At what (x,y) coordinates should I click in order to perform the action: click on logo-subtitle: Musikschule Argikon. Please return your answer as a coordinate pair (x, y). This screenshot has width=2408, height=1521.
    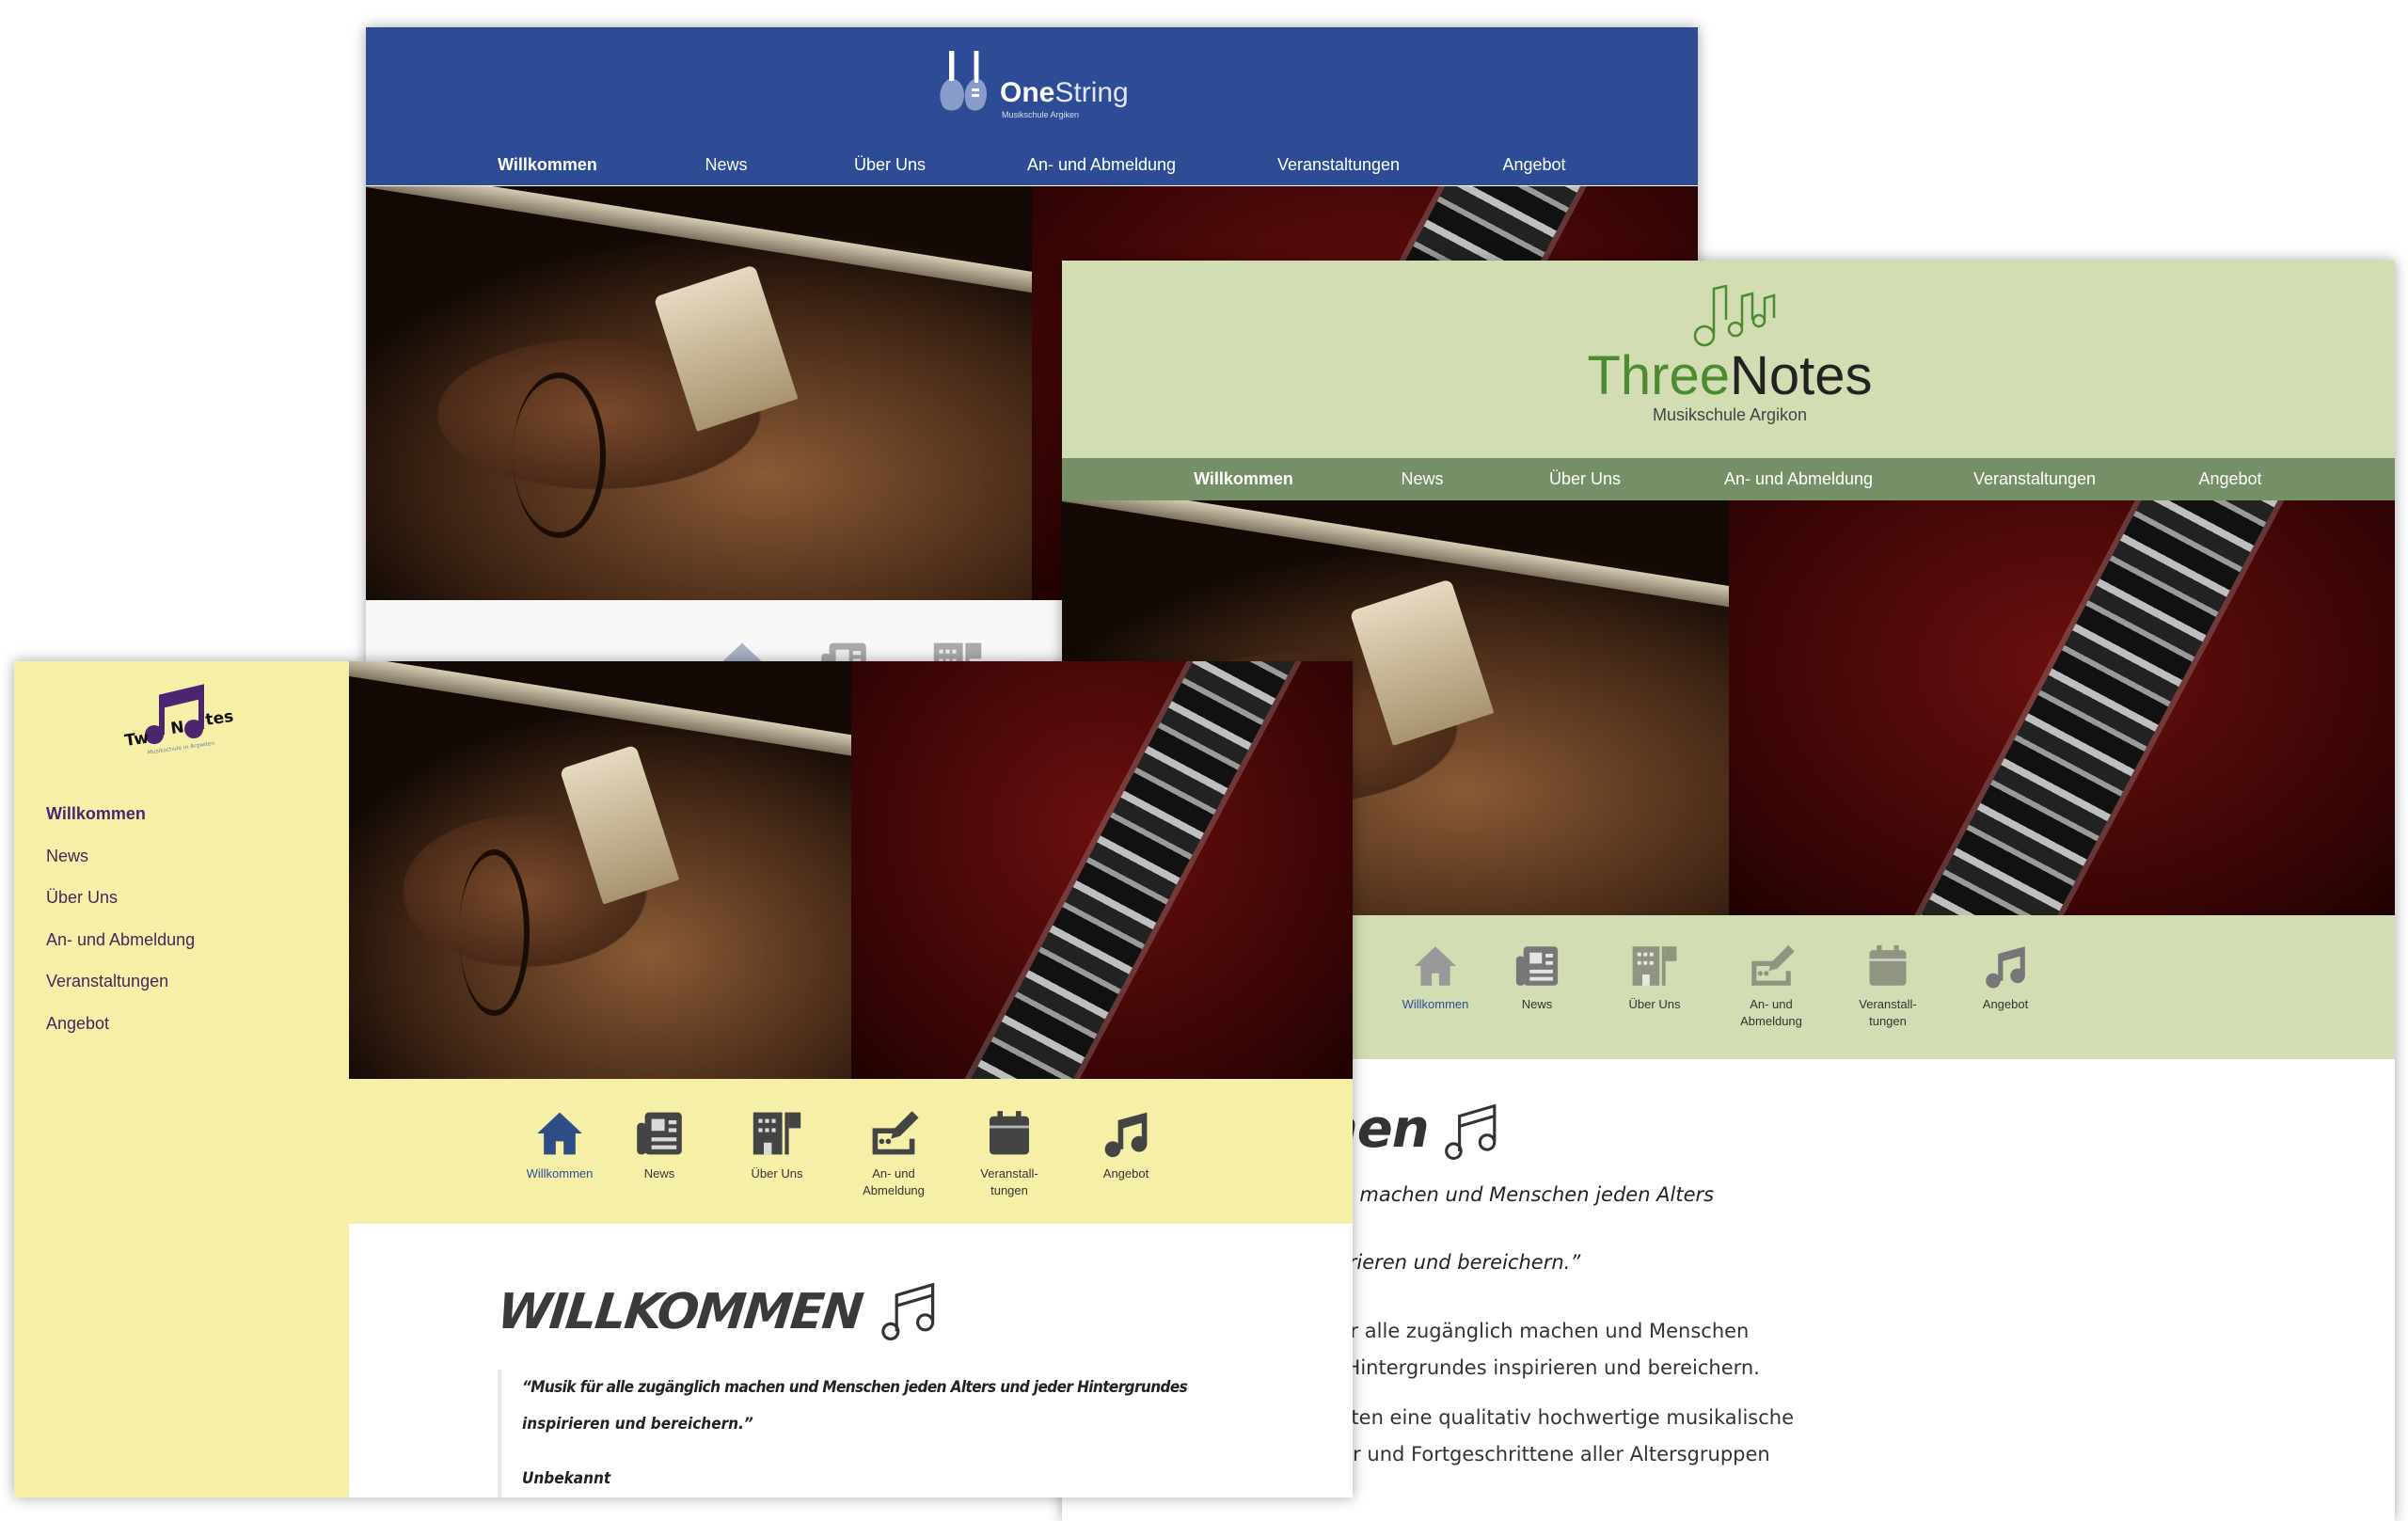
    Looking at the image, I should click on (1730, 414).